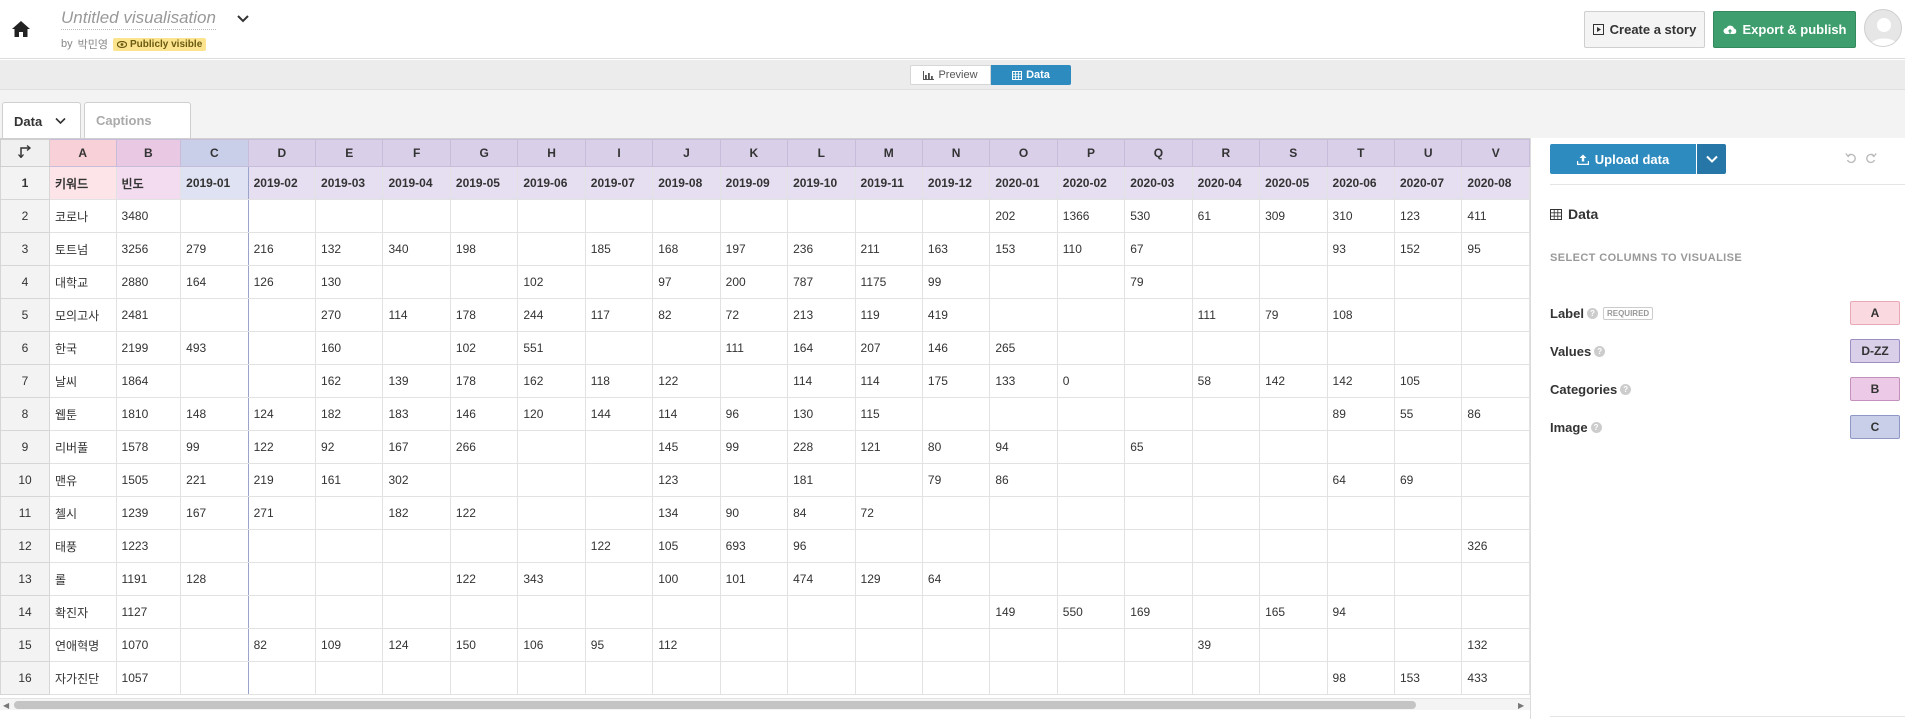  Describe the element at coordinates (619, 381) in the screenshot. I see `table-cell: 118` at that location.